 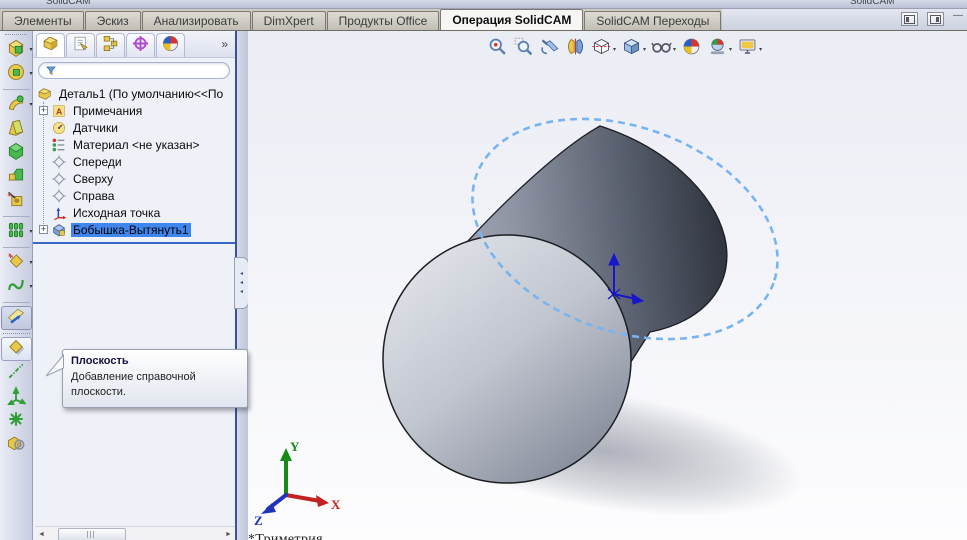 I want to click on tree-item-материал-не-указан: Материал <не указан>, so click(x=134, y=144).